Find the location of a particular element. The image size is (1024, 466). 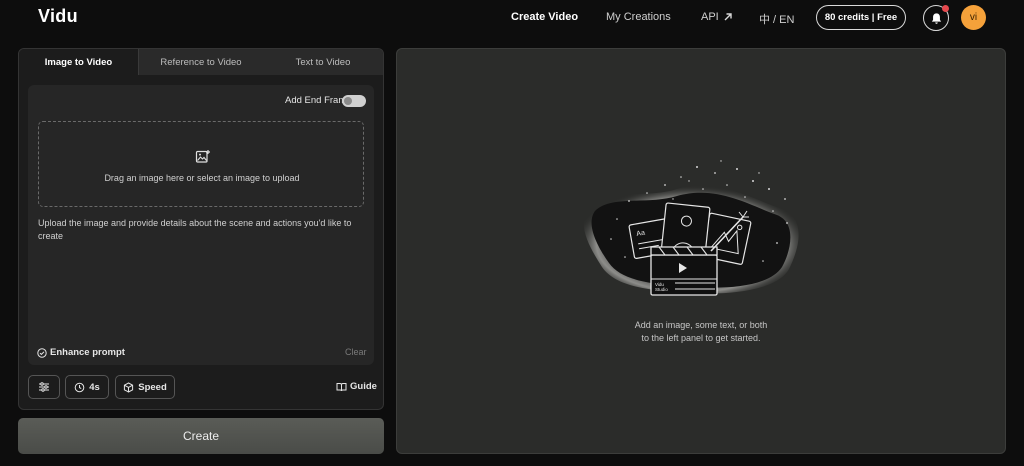

external-arrow-icon is located at coordinates (728, 17).